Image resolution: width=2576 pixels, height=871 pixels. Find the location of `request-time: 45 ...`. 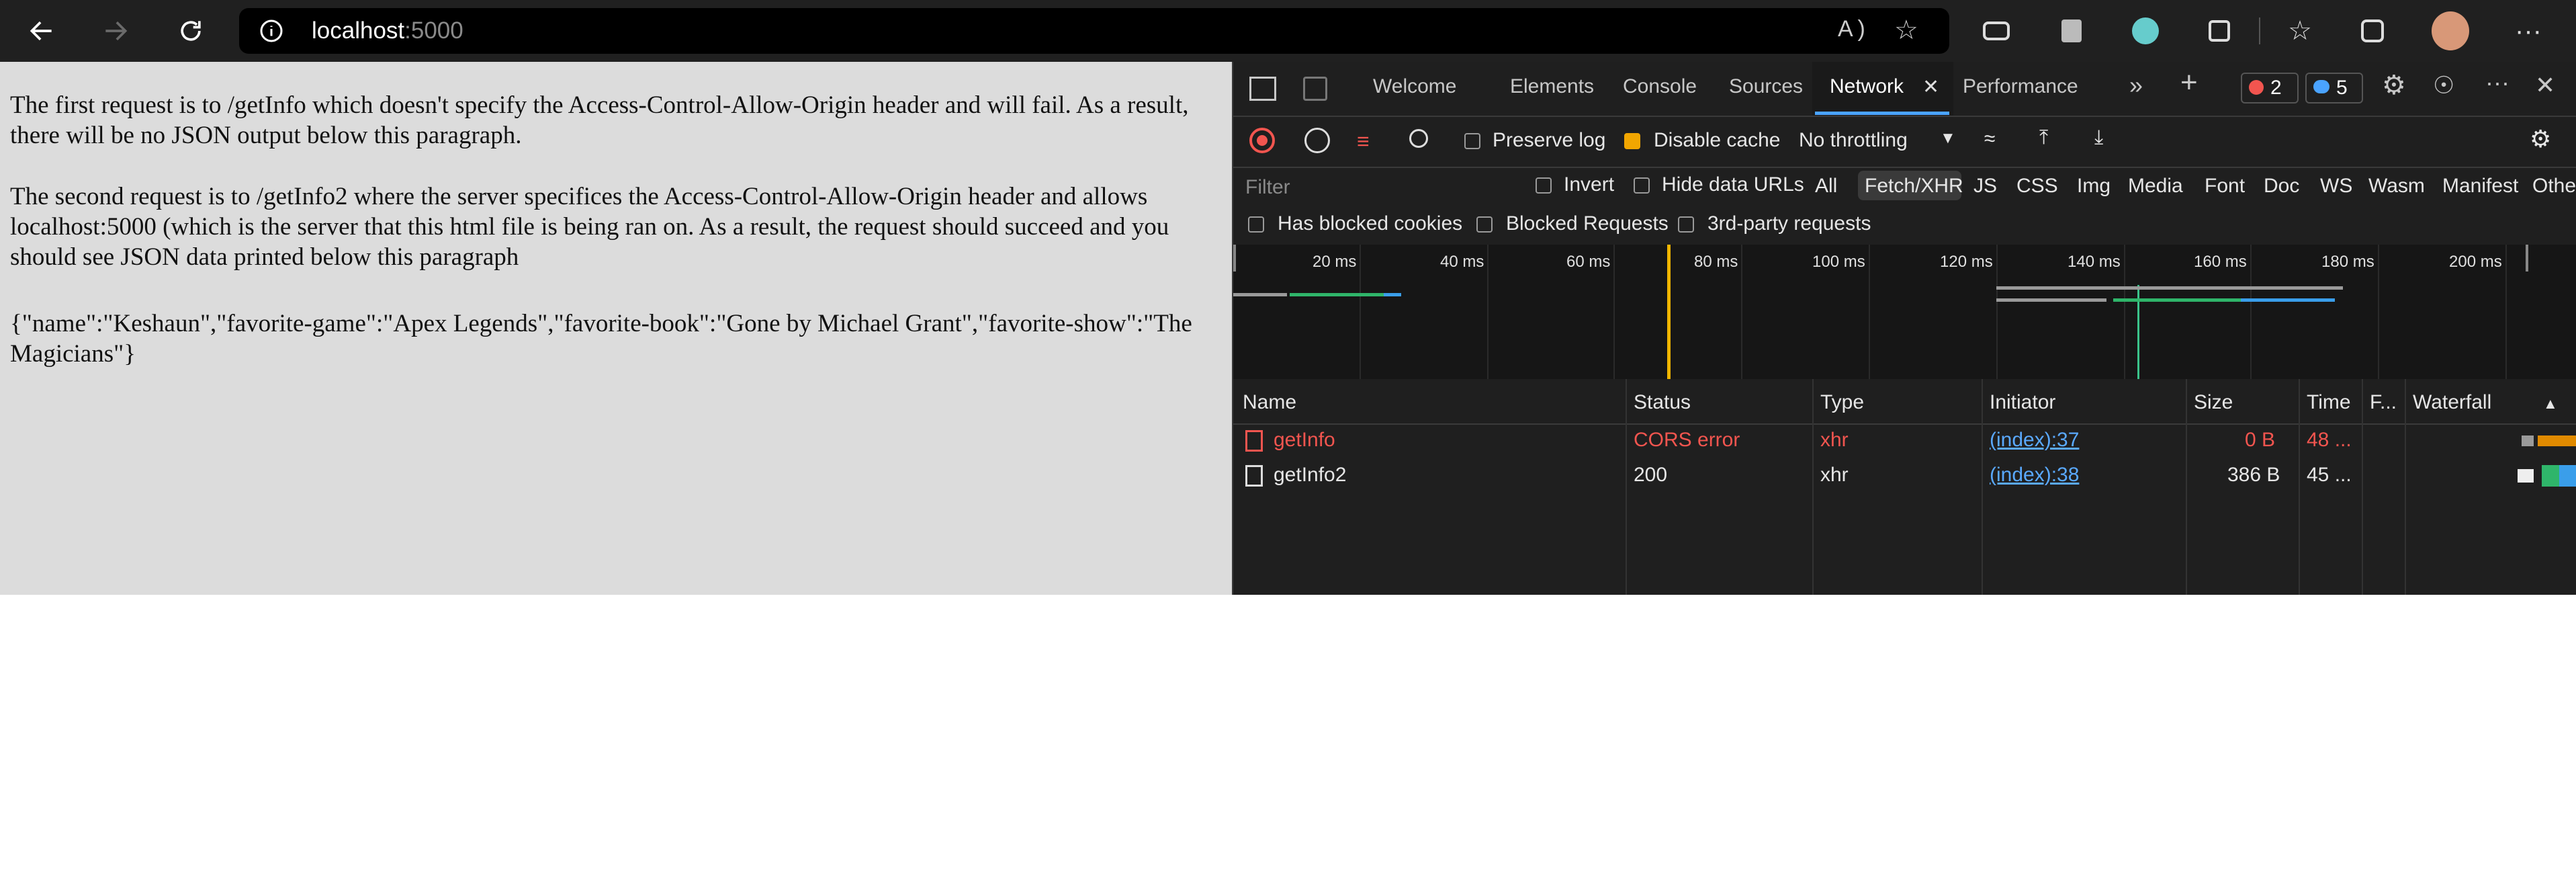

request-time: 45 ... is located at coordinates (2330, 475).